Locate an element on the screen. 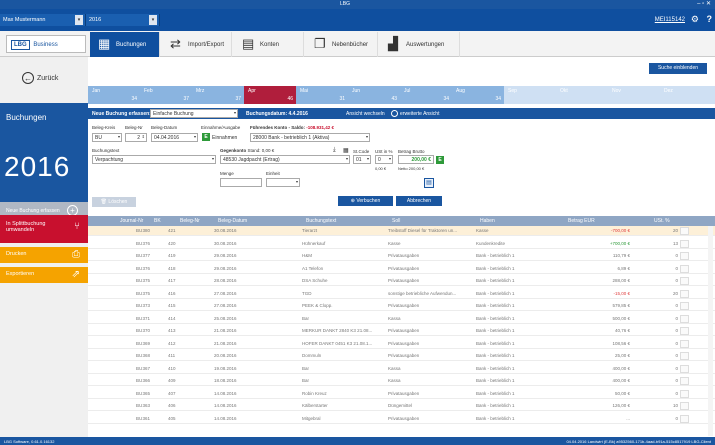  month-jan: Jan 34 is located at coordinates (114, 95).